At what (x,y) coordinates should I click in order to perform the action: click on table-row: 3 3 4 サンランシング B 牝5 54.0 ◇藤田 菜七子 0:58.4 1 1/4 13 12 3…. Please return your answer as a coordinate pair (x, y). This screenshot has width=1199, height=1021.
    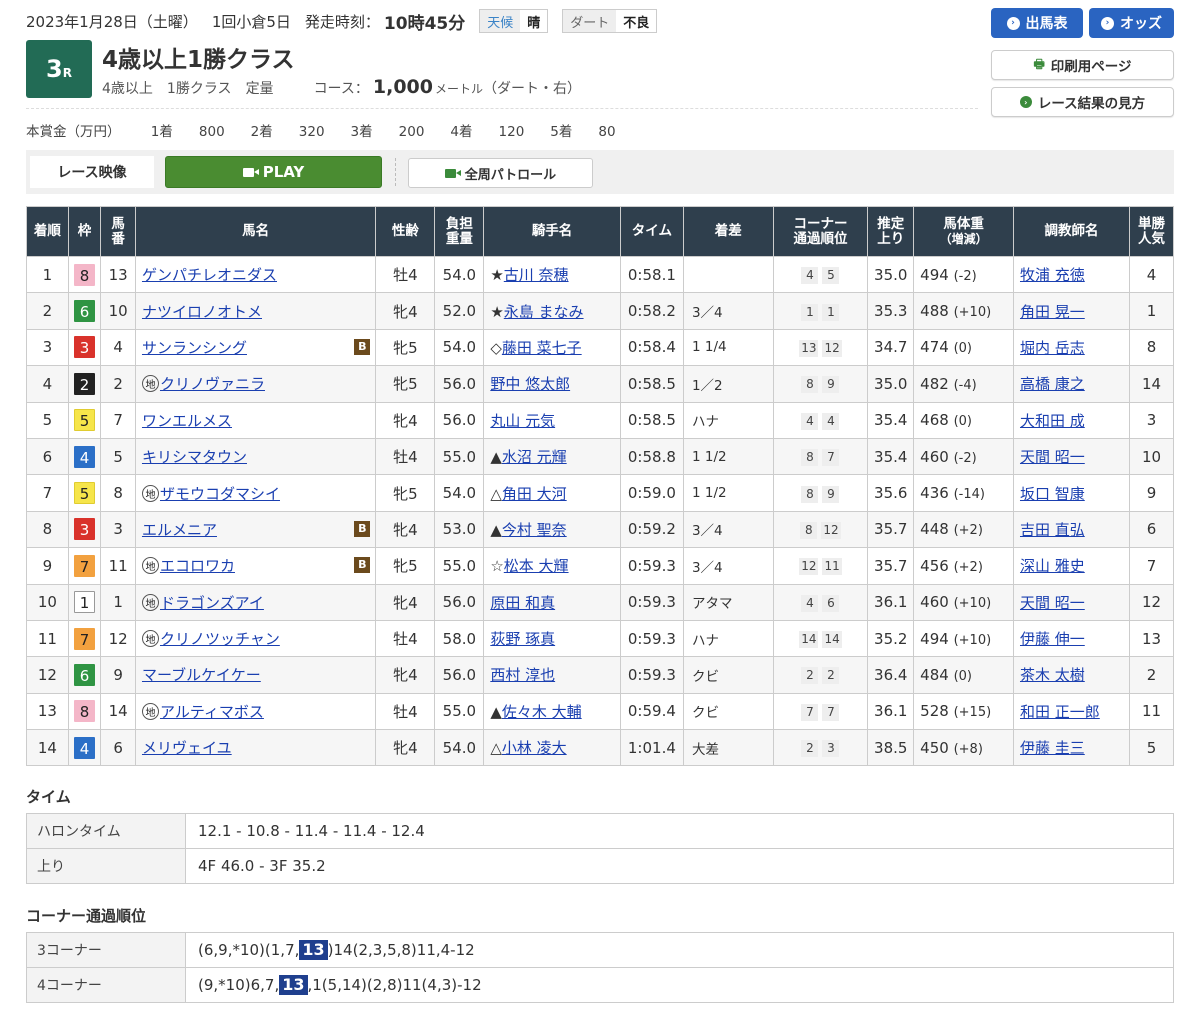
    Looking at the image, I should click on (600, 347).